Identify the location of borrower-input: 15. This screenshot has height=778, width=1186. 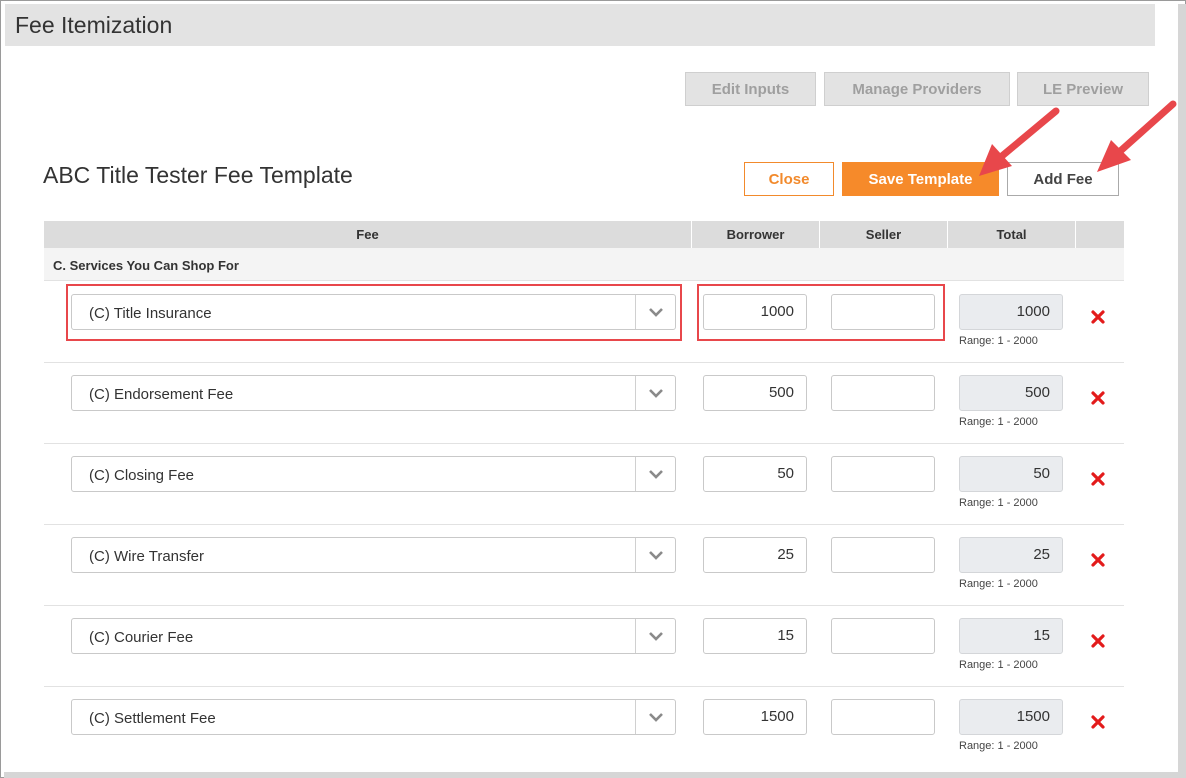
(755, 636).